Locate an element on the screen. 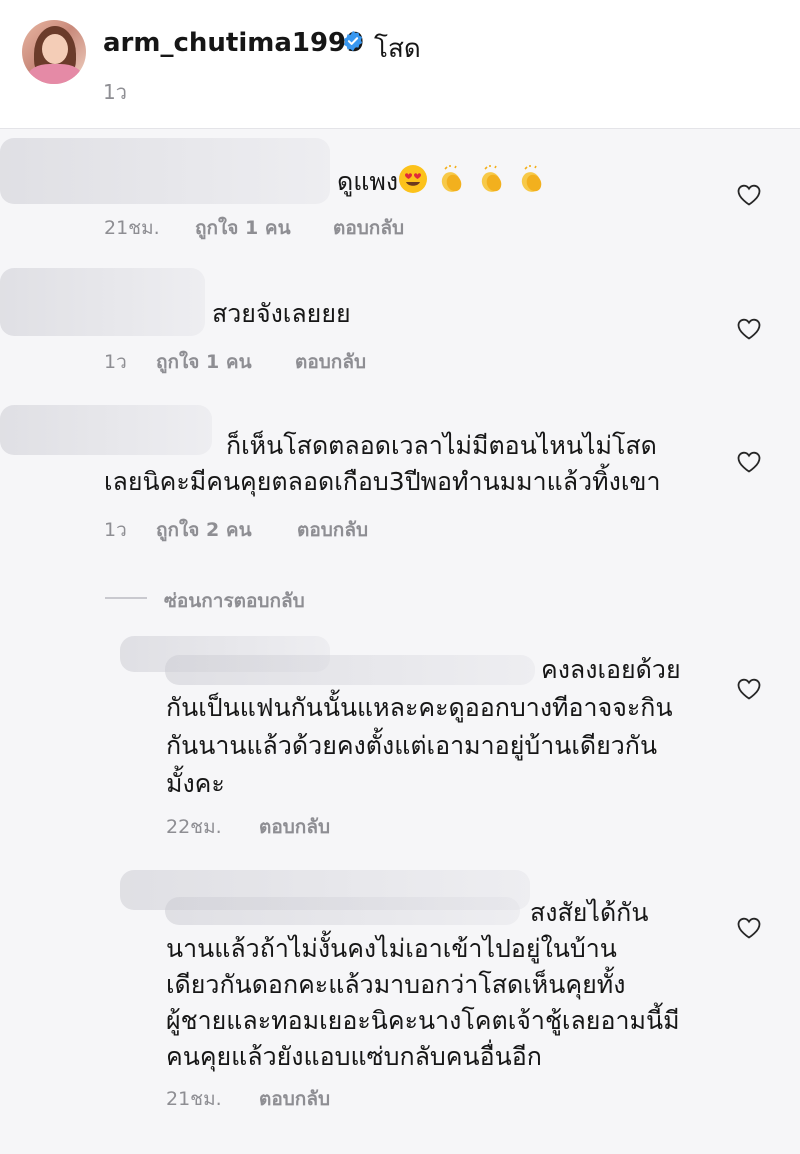 The image size is (800, 1154). reply-text-line: คนคุยแล้วยังแอบแซ่บกลับคนอื่นอีก is located at coordinates (354, 1056).